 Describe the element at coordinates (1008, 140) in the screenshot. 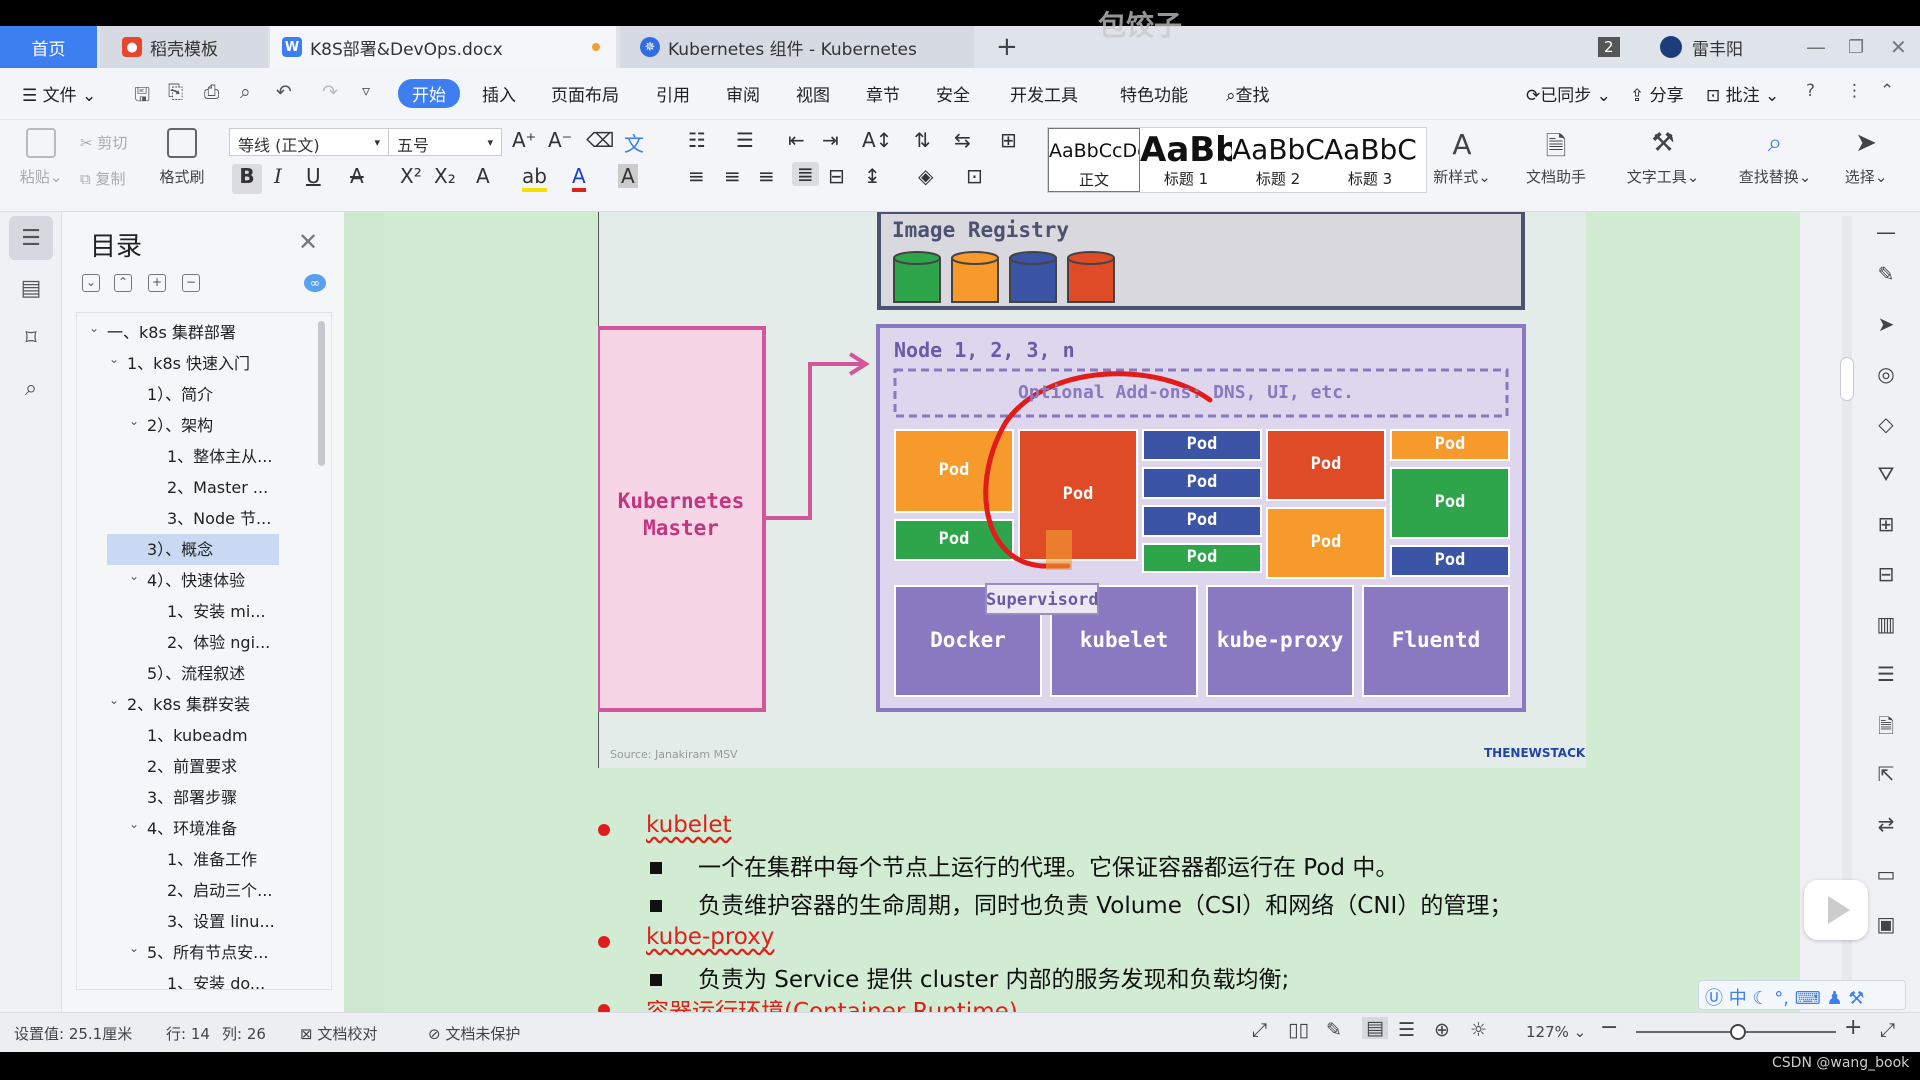

I see `table-icon: ⊞` at that location.